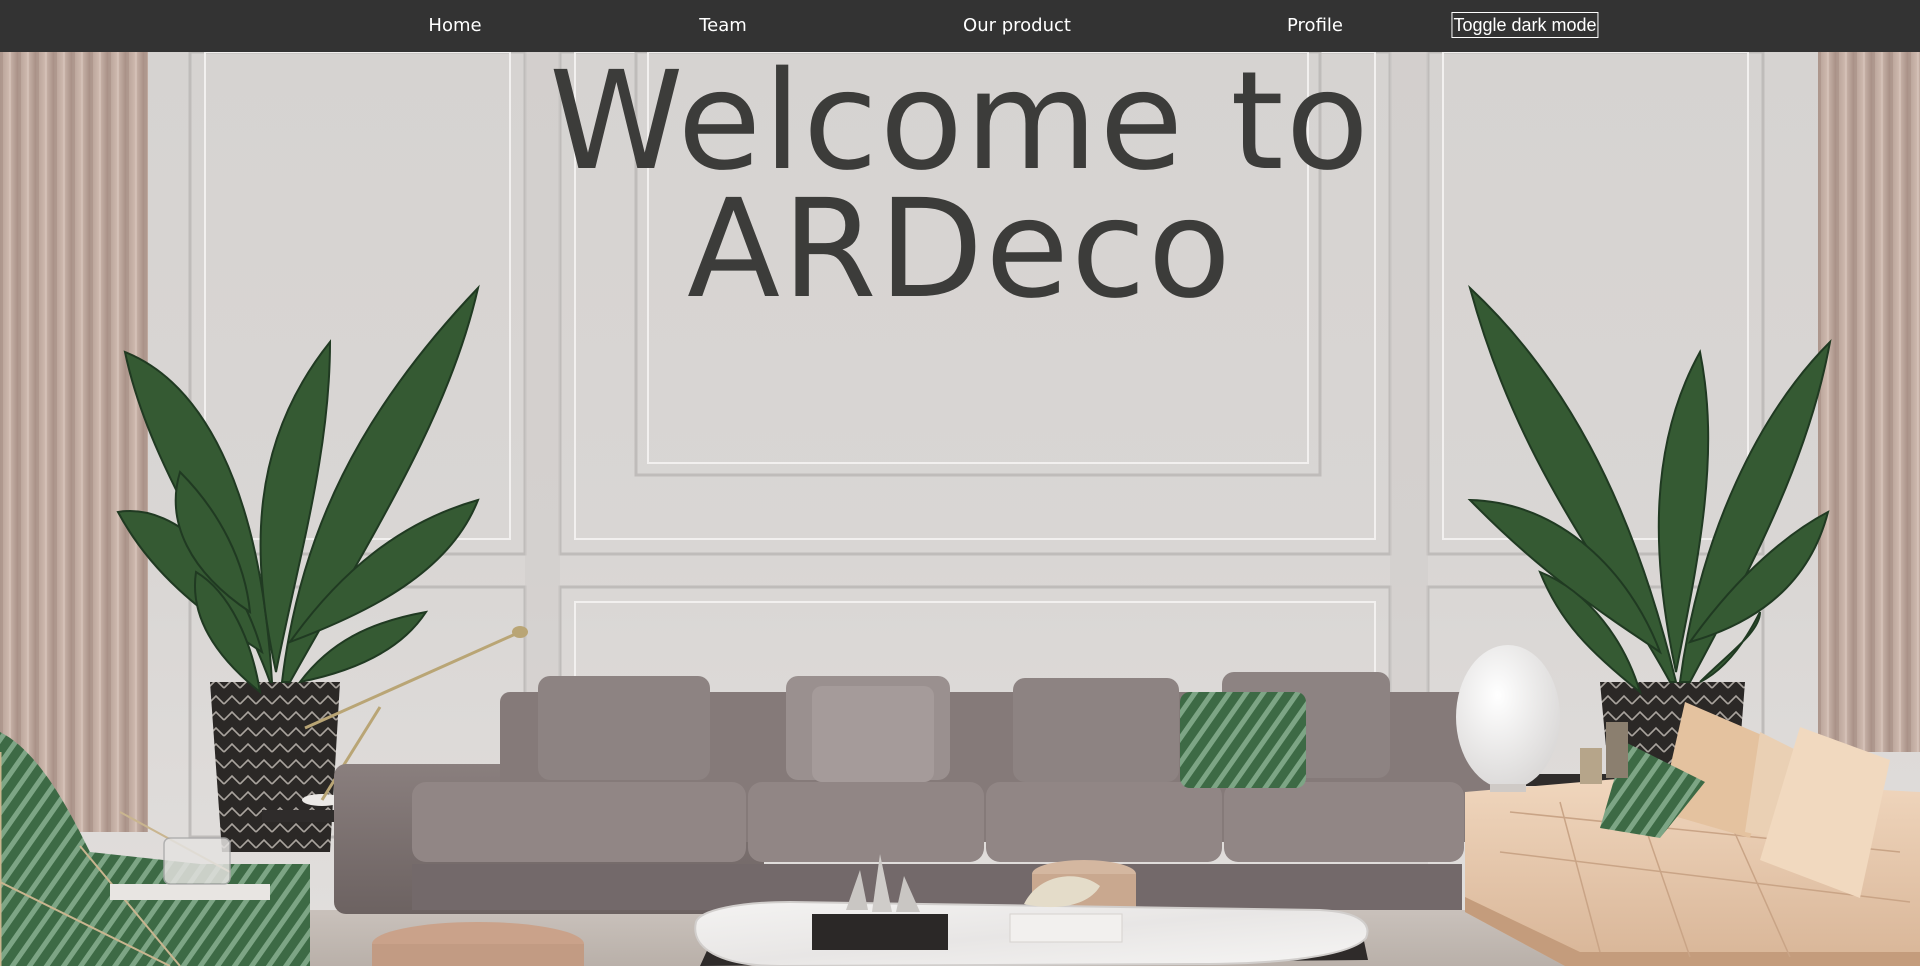 The width and height of the screenshot is (1920, 966). What do you see at coordinates (1017, 26) in the screenshot?
I see `nav-link-our-product: Our product` at bounding box center [1017, 26].